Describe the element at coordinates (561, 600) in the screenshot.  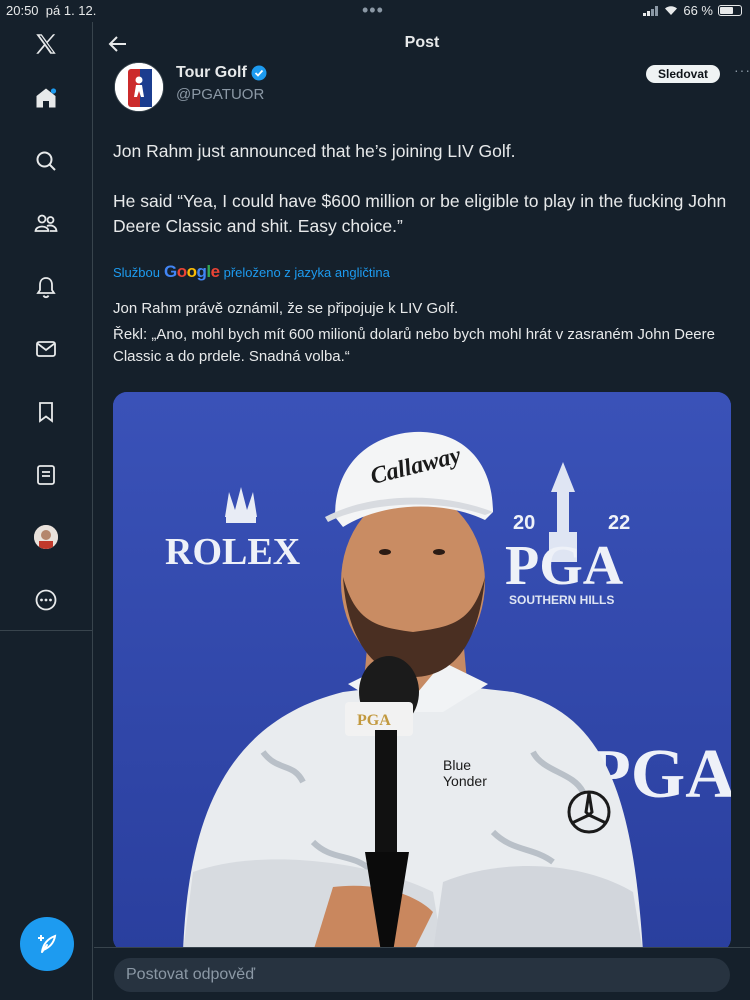
I see `backdrop-sub-text: SOUTHERN HILLS` at that location.